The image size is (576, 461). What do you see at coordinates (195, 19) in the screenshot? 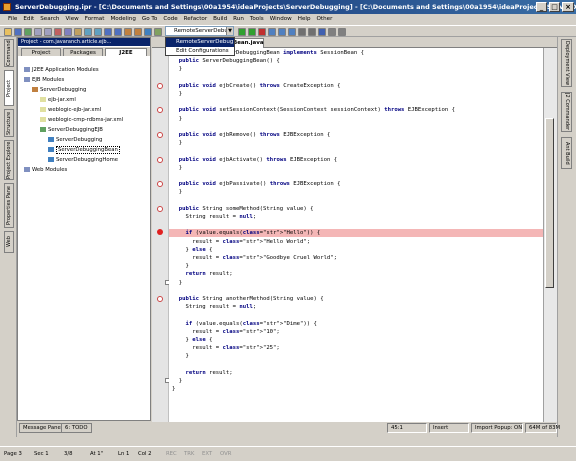
I see `menu-refactor: Refactor` at bounding box center [195, 19].